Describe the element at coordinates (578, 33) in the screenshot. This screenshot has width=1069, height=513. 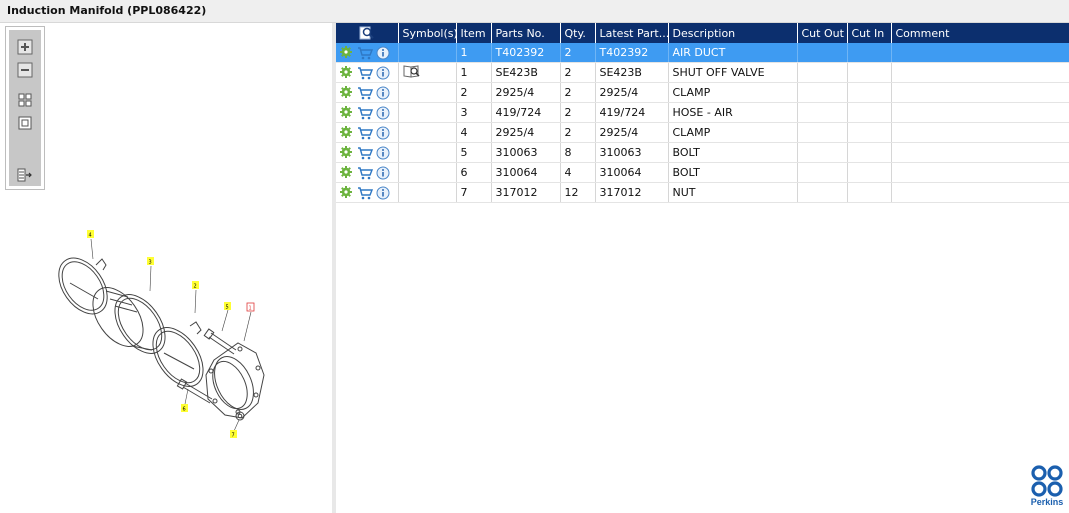
I see `header-qty: Qty.` at that location.